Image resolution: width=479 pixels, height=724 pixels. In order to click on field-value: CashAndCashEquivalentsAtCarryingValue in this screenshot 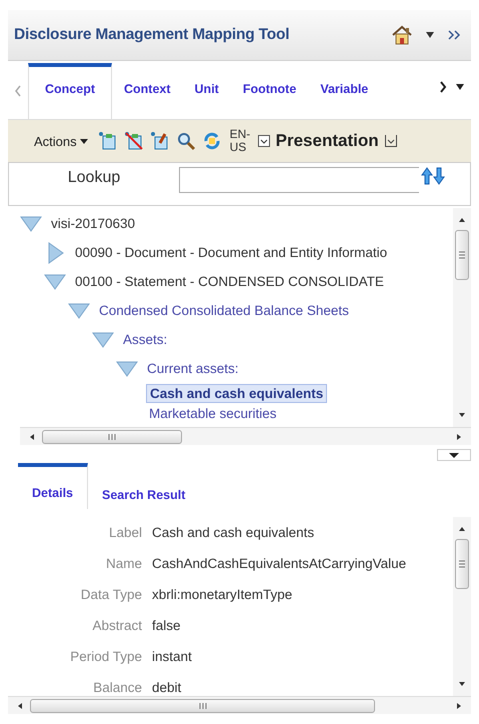, I will do `click(279, 563)`.